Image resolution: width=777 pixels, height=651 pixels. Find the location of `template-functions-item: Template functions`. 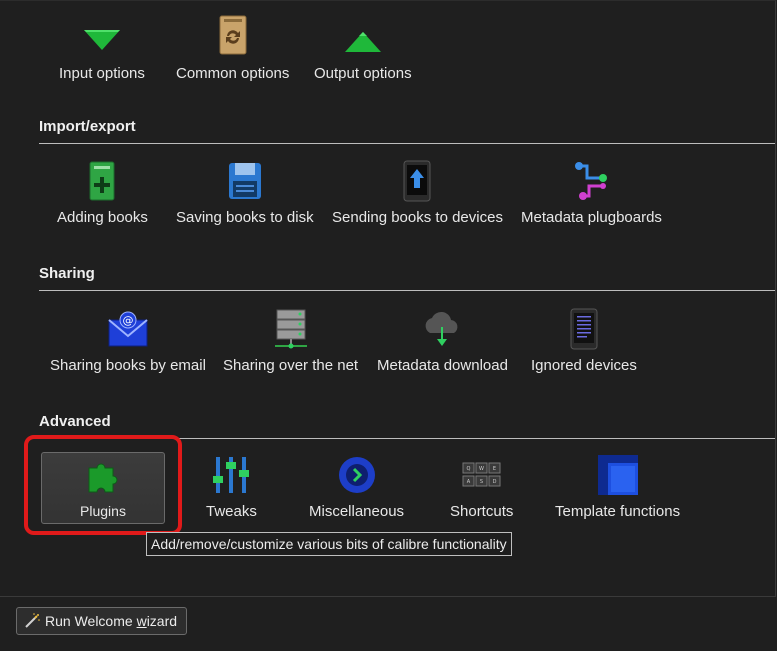

template-functions-item: Template functions is located at coordinates (617, 486).